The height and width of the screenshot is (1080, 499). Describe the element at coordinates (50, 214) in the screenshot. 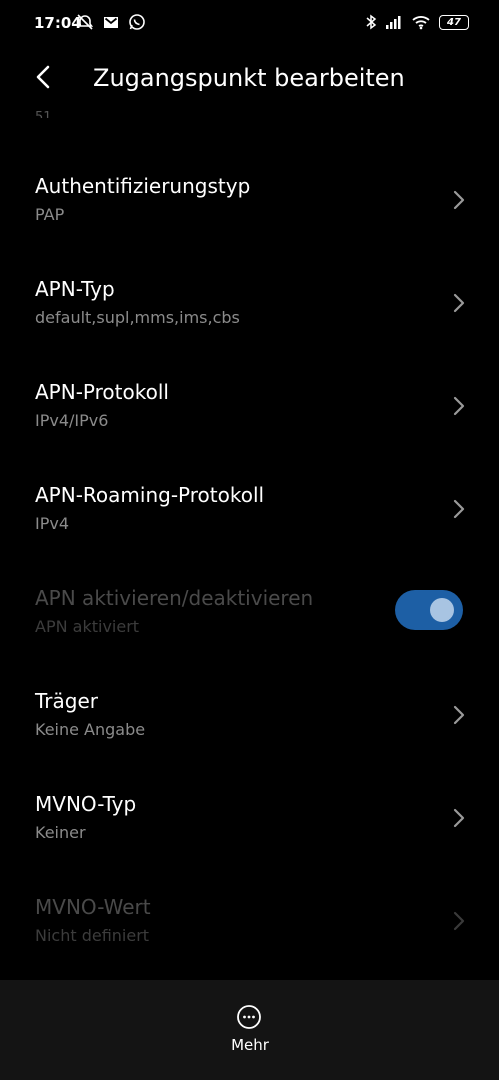

I see `setting-value: PAP` at that location.